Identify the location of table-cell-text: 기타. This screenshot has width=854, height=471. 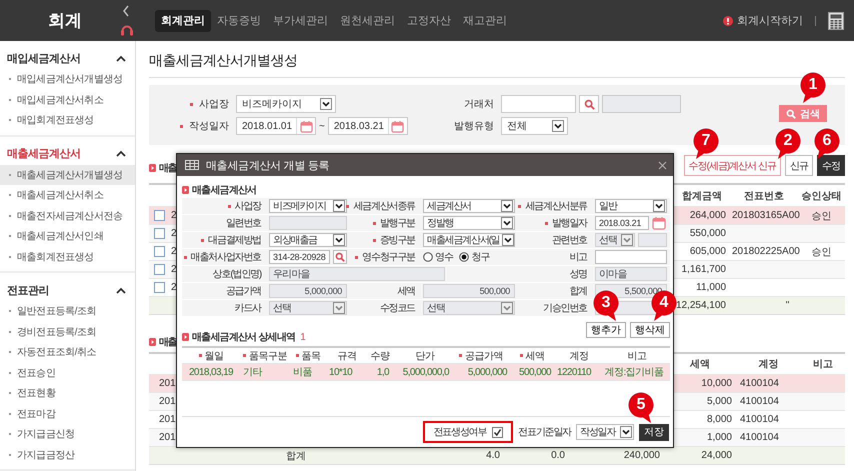
(252, 372).